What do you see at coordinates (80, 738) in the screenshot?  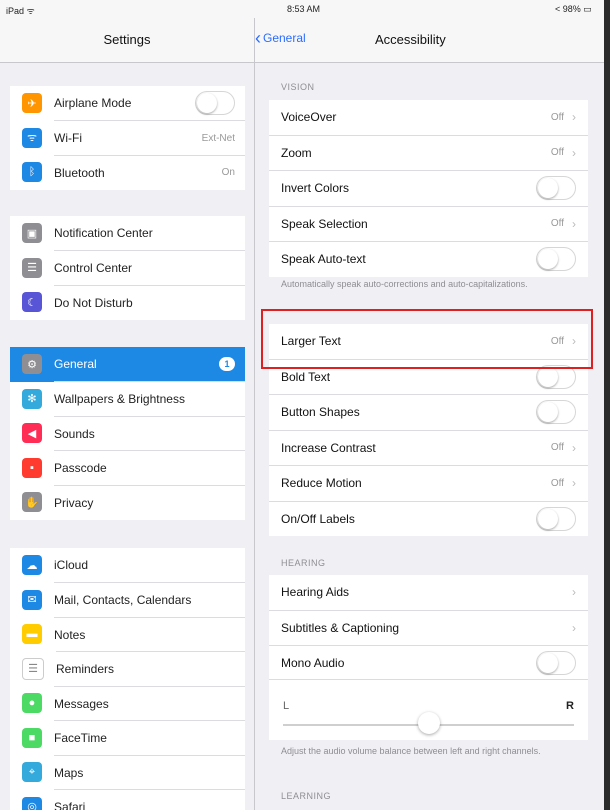 I see `sidebar-item-label: FaceTime` at bounding box center [80, 738].